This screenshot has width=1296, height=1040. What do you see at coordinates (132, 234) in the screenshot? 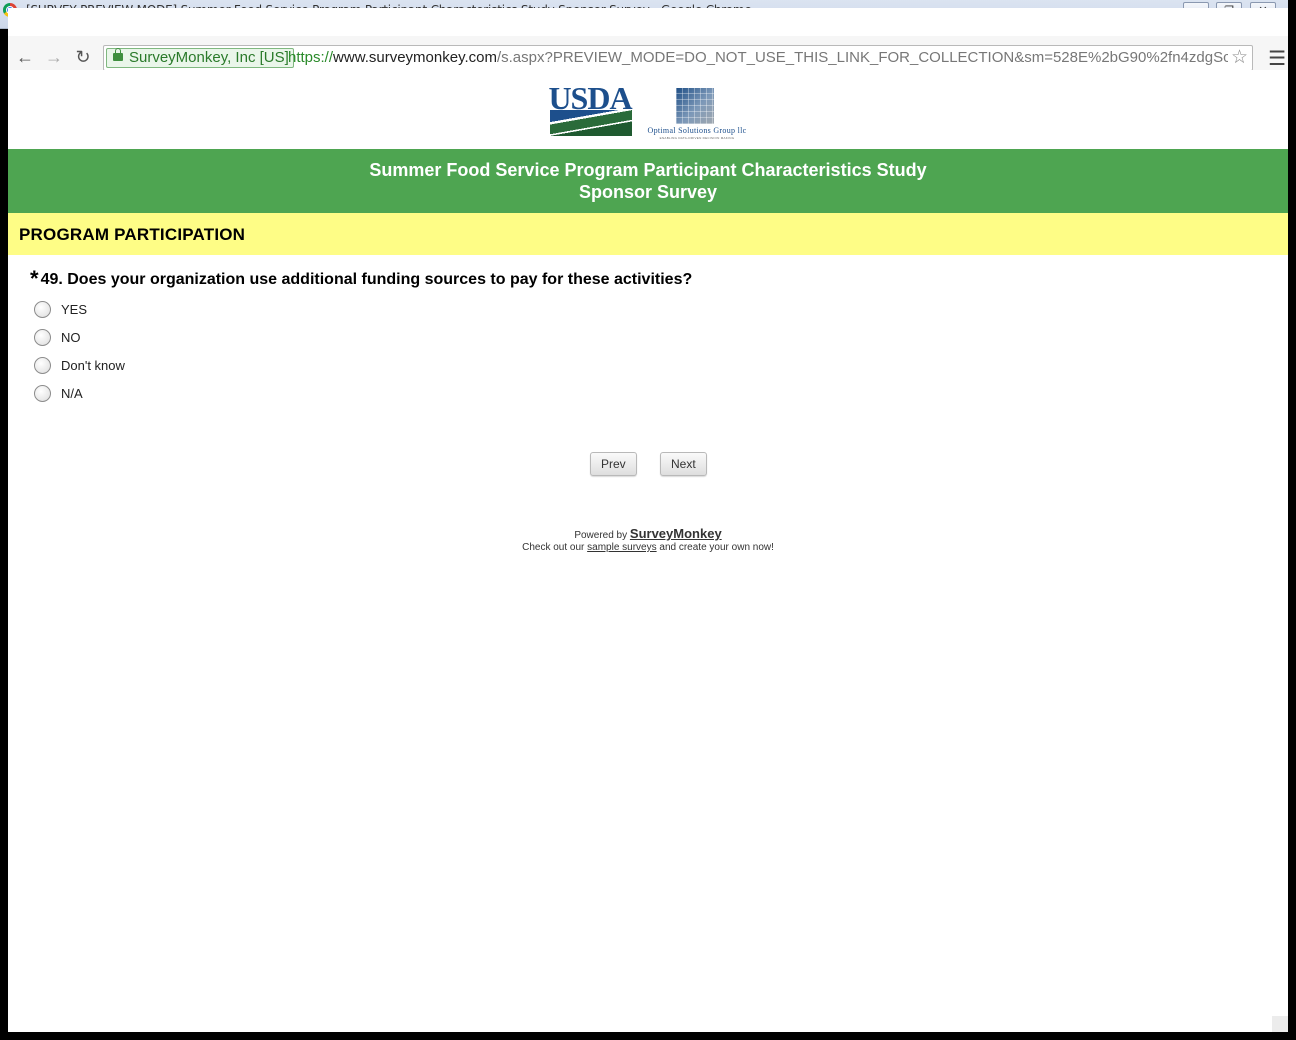
I see `section-title: PROGRAM PARTICIPATION` at bounding box center [132, 234].